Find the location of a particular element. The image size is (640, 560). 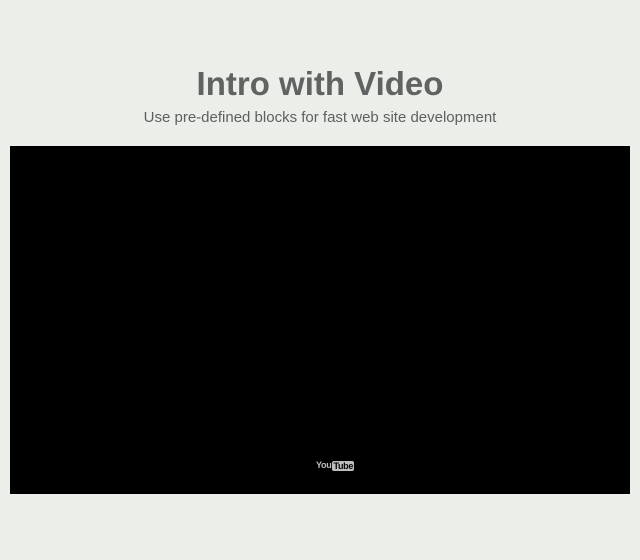

youtube-logo-icon: You Tube is located at coordinates (335, 465).